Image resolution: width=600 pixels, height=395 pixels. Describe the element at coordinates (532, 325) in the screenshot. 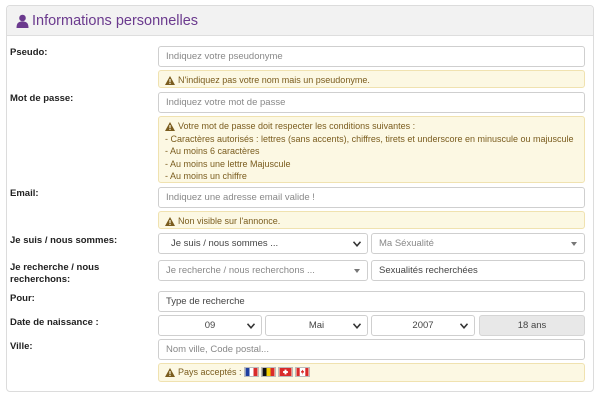

I see `age-display: 18 ans` at that location.